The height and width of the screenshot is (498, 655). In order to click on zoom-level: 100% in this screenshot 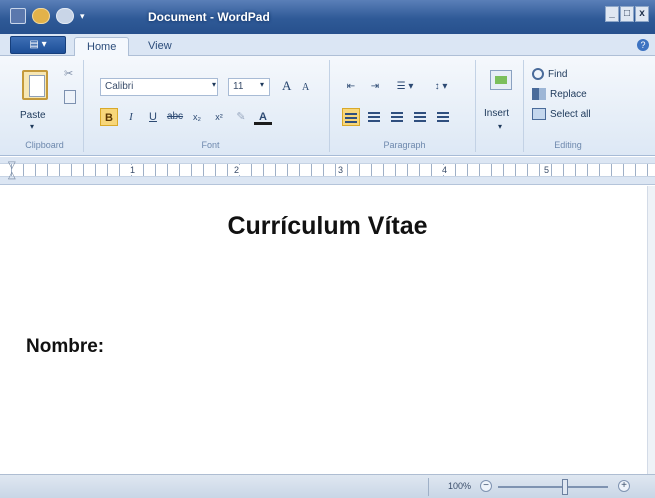, I will do `click(460, 486)`.